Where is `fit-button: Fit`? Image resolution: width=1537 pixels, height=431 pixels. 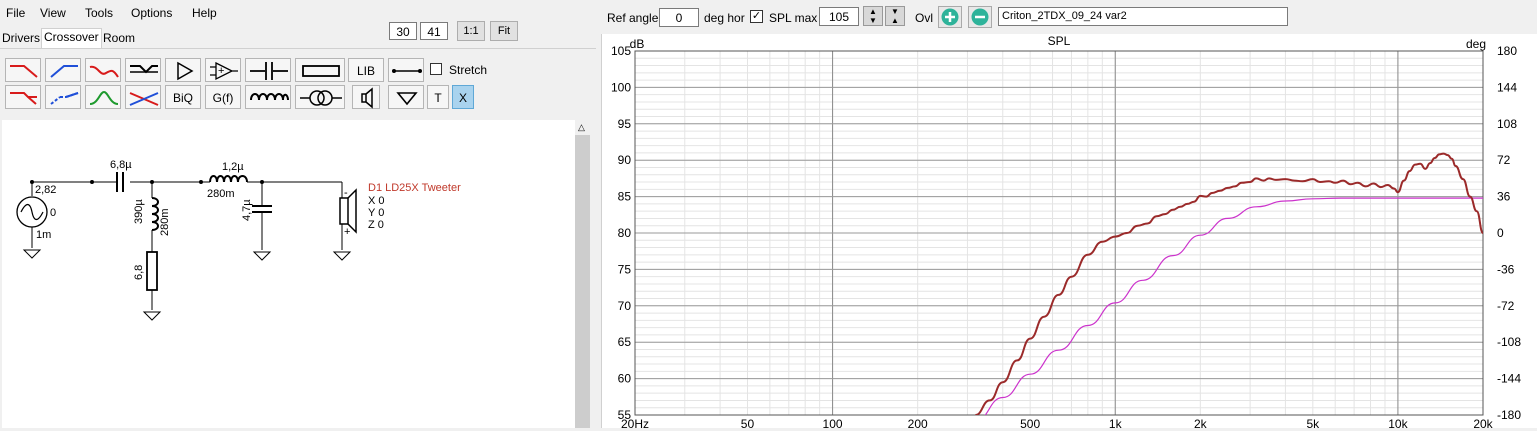 fit-button: Fit is located at coordinates (504, 31).